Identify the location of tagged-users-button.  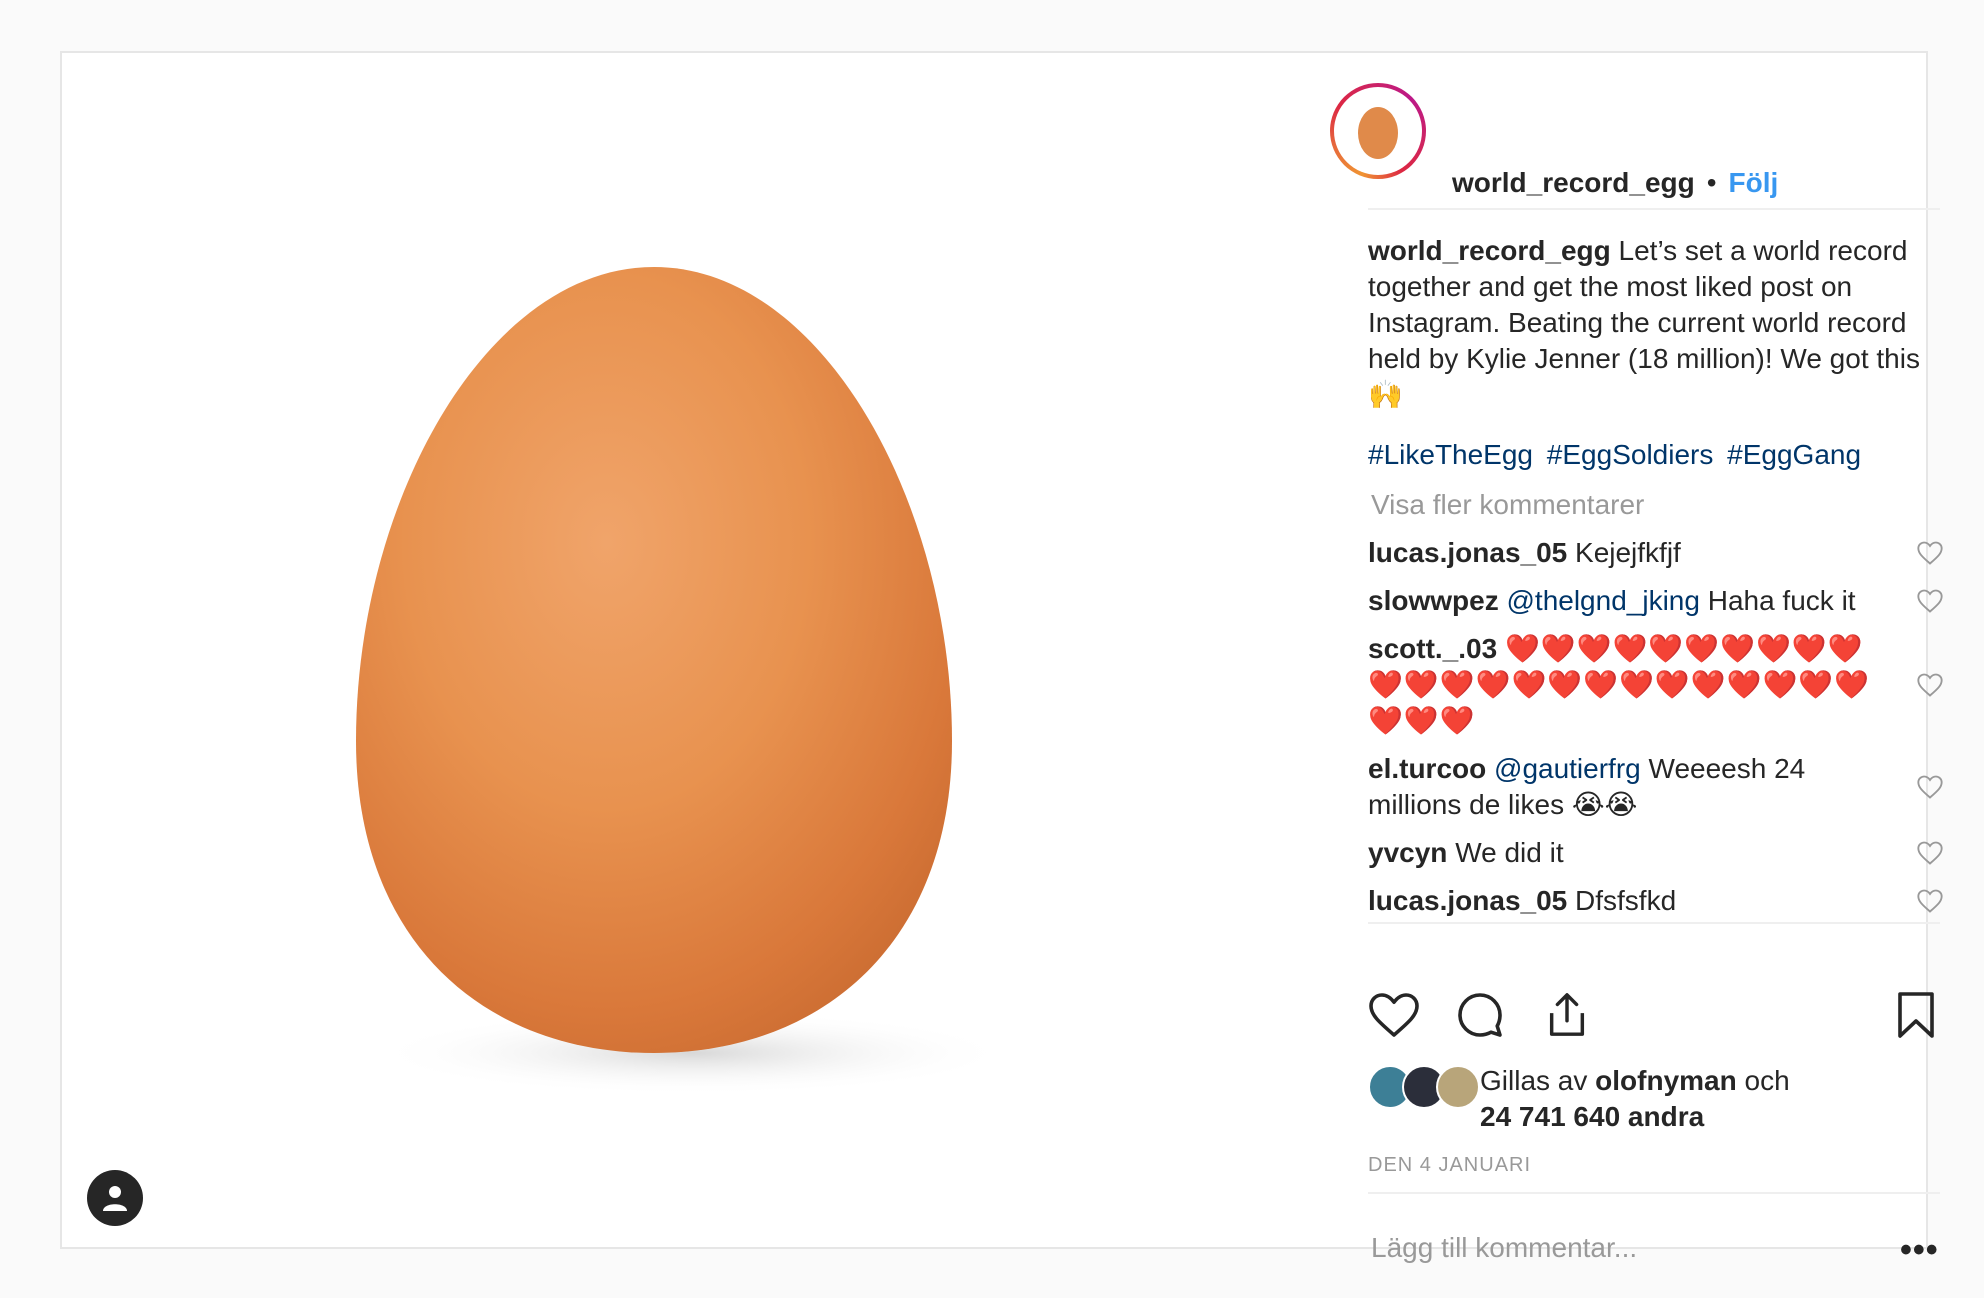
(115, 1198).